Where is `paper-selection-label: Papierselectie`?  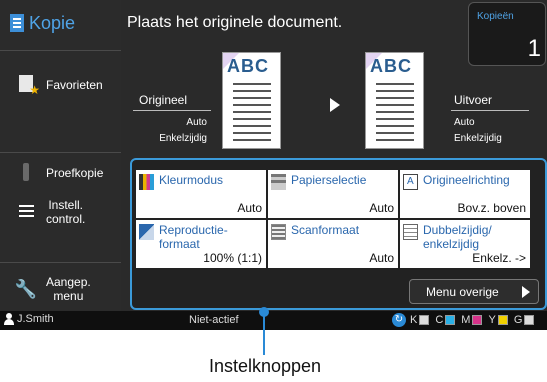 paper-selection-label: Papierselectie is located at coordinates (329, 180).